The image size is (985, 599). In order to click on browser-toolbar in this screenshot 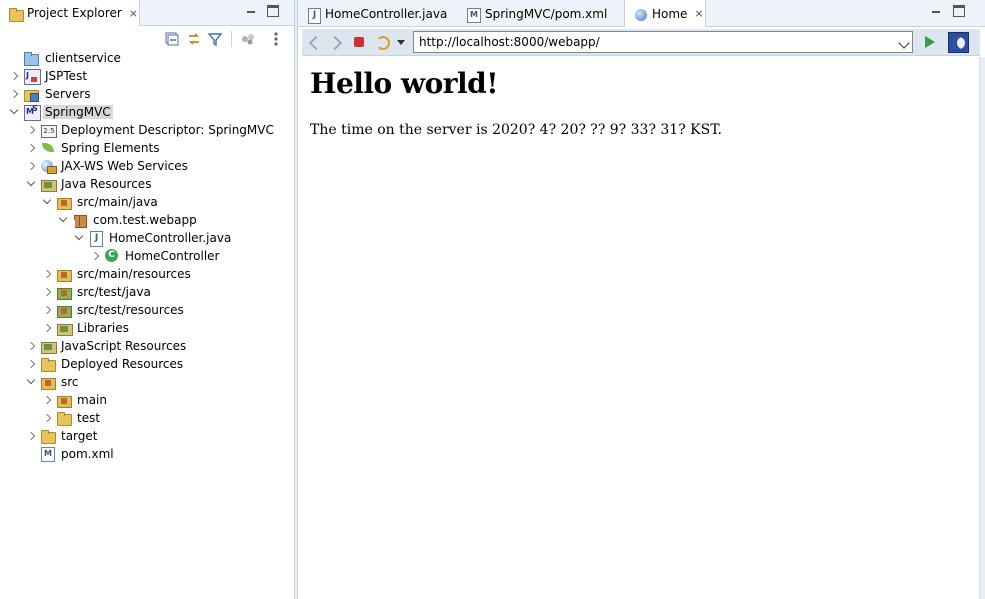, I will do `click(641, 42)`.